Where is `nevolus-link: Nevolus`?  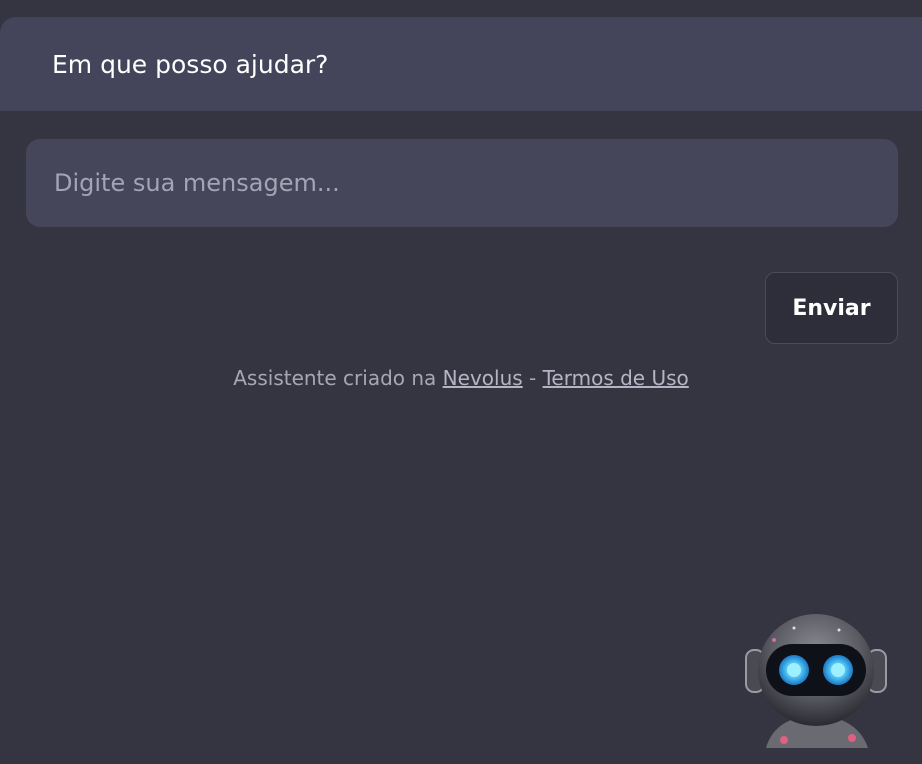
nevolus-link: Nevolus is located at coordinates (483, 378).